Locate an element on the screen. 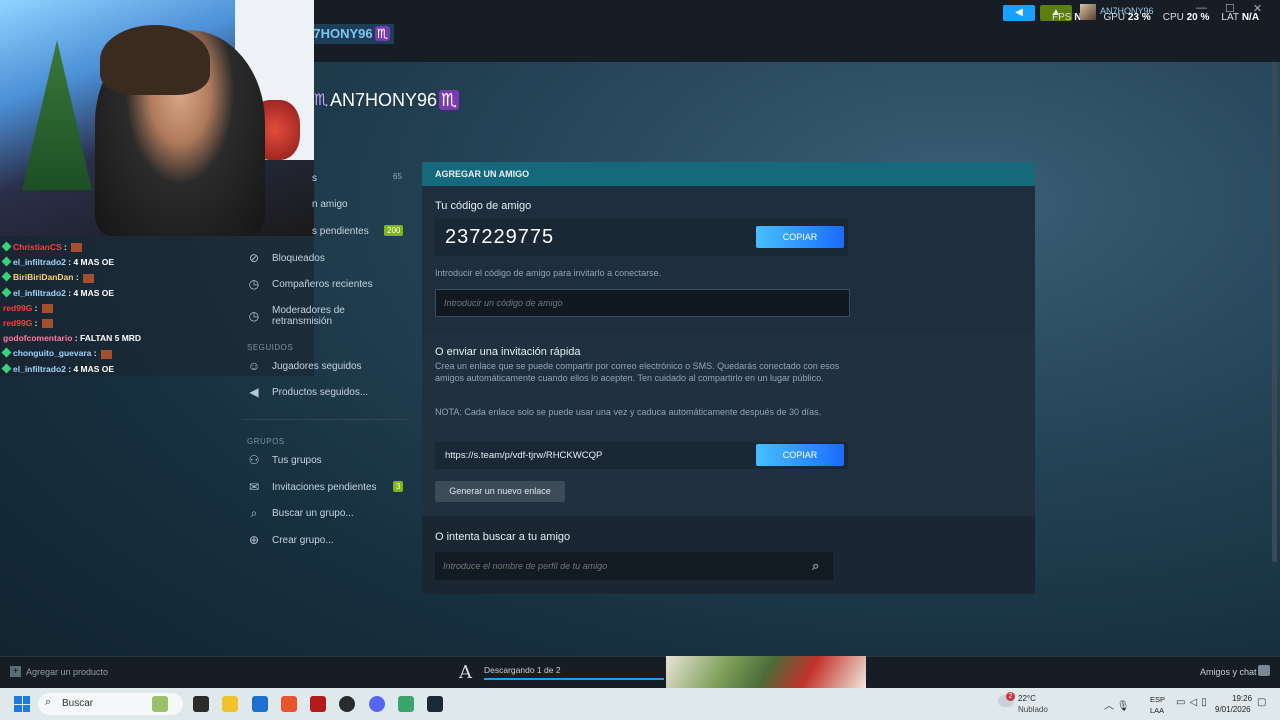 This screenshot has height=720, width=1280. chat-icon is located at coordinates (1264, 670).